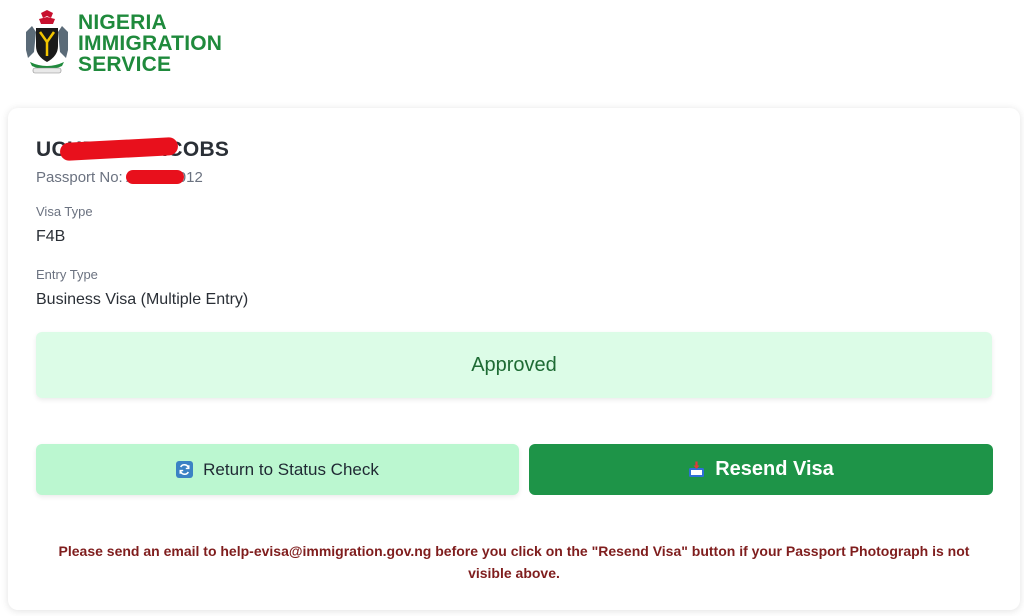  I want to click on status-label: Approved, so click(514, 364).